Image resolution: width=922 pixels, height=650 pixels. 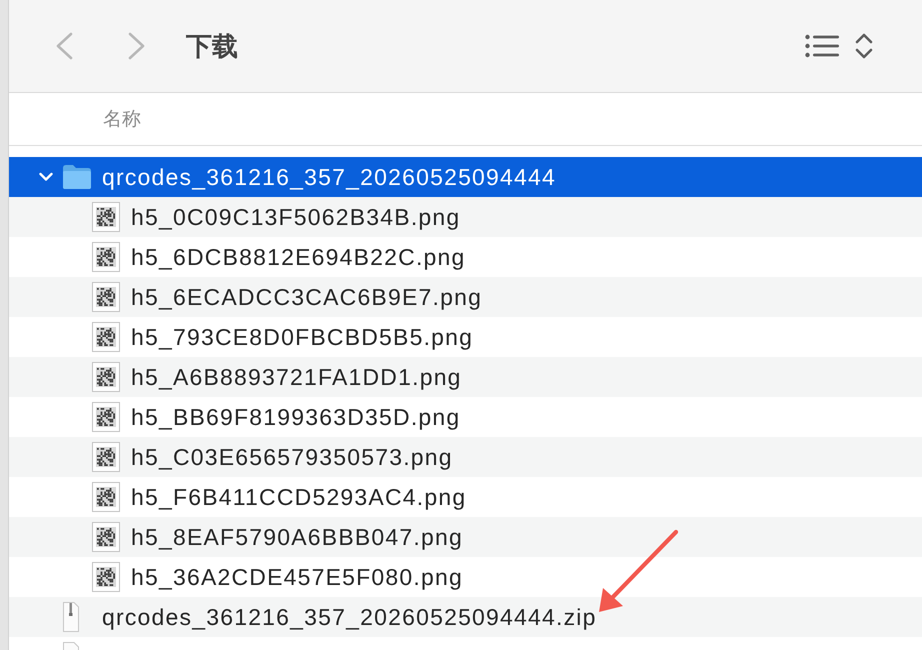 I want to click on file-name: h5_8EAF5790A6BBB047.png, so click(x=297, y=537).